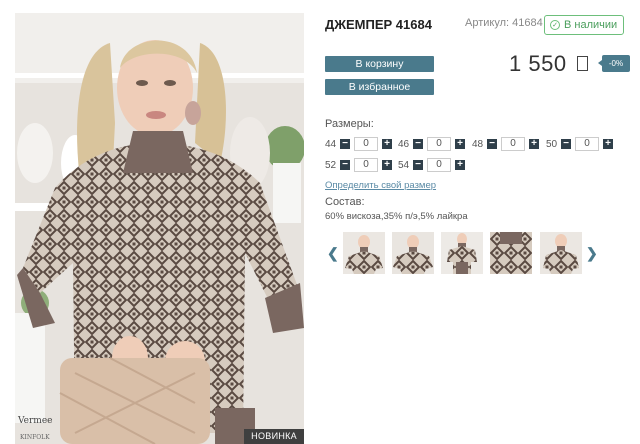  Describe the element at coordinates (379, 87) in the screenshot. I see `add-to-favorites-button: В избранное` at that location.